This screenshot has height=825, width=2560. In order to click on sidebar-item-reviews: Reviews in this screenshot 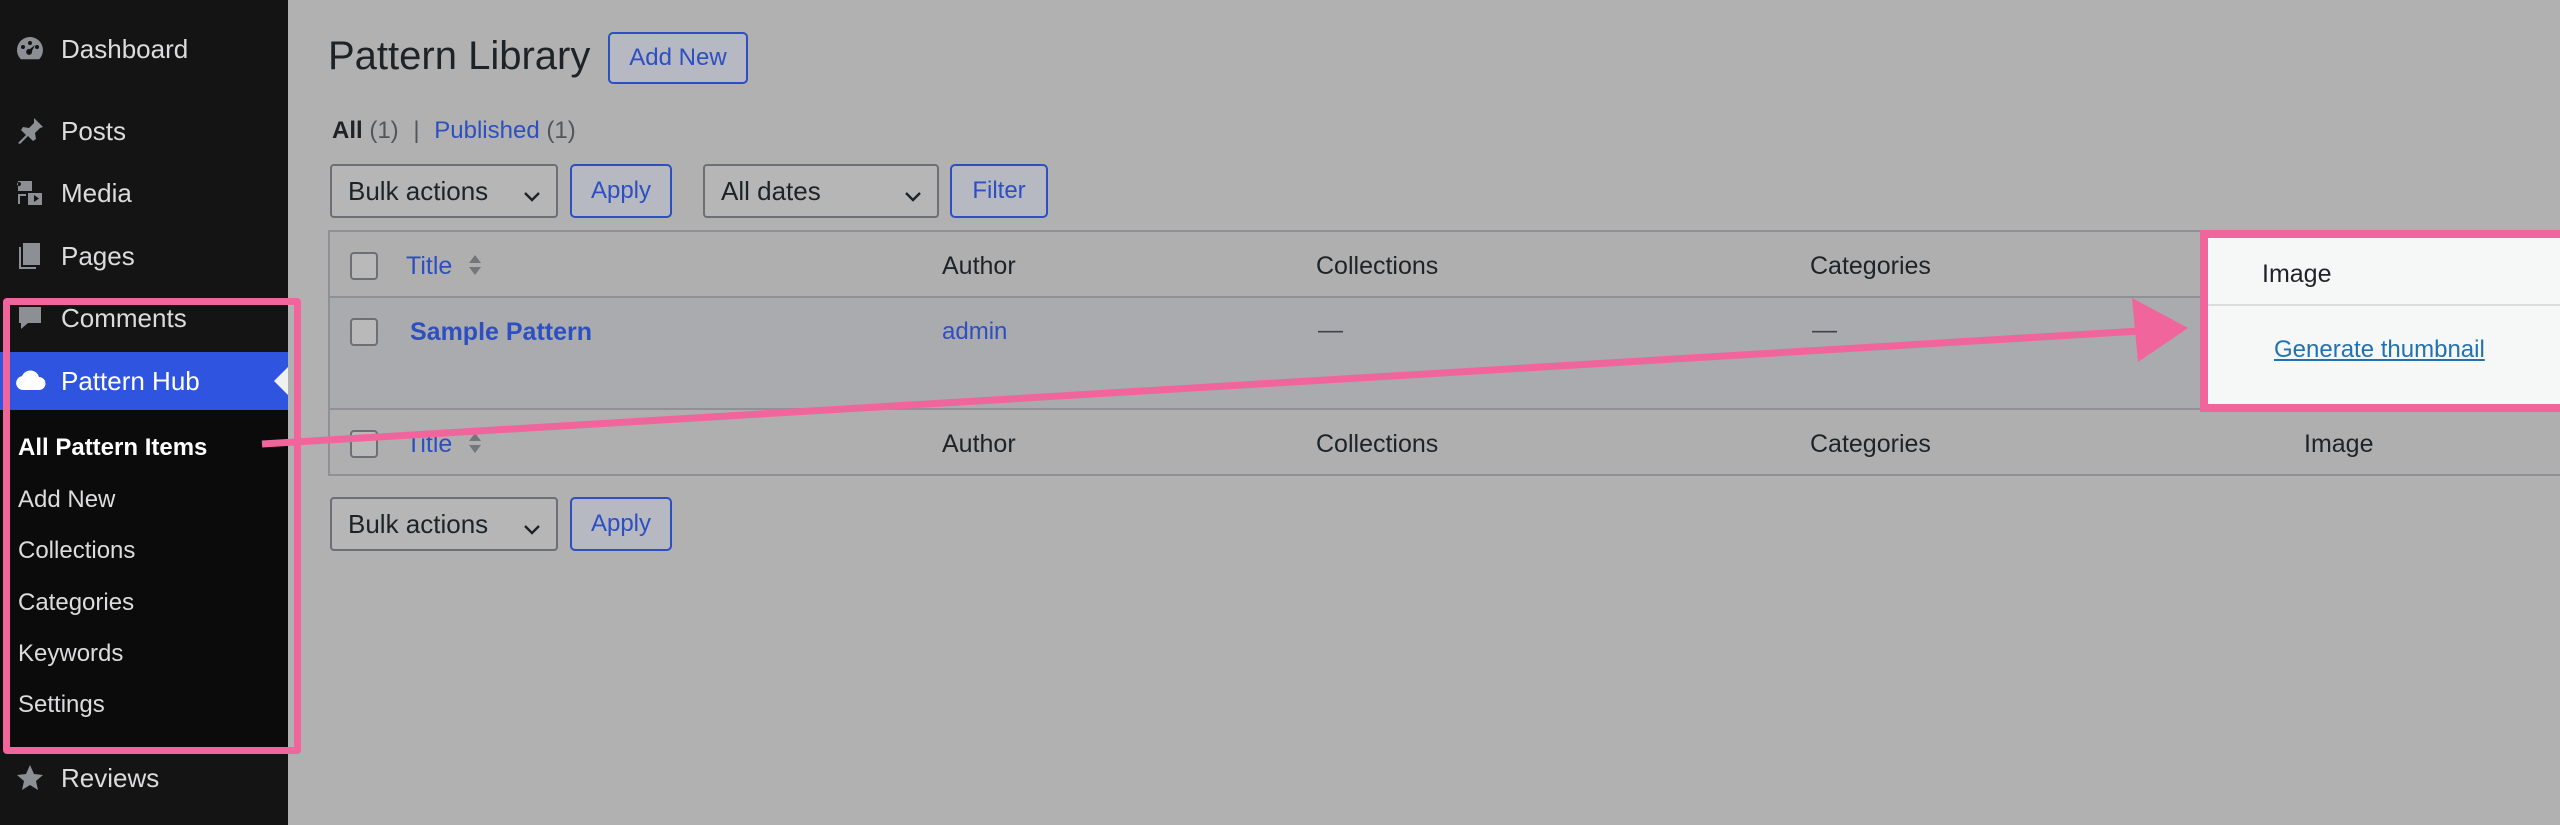, I will do `click(144, 778)`.